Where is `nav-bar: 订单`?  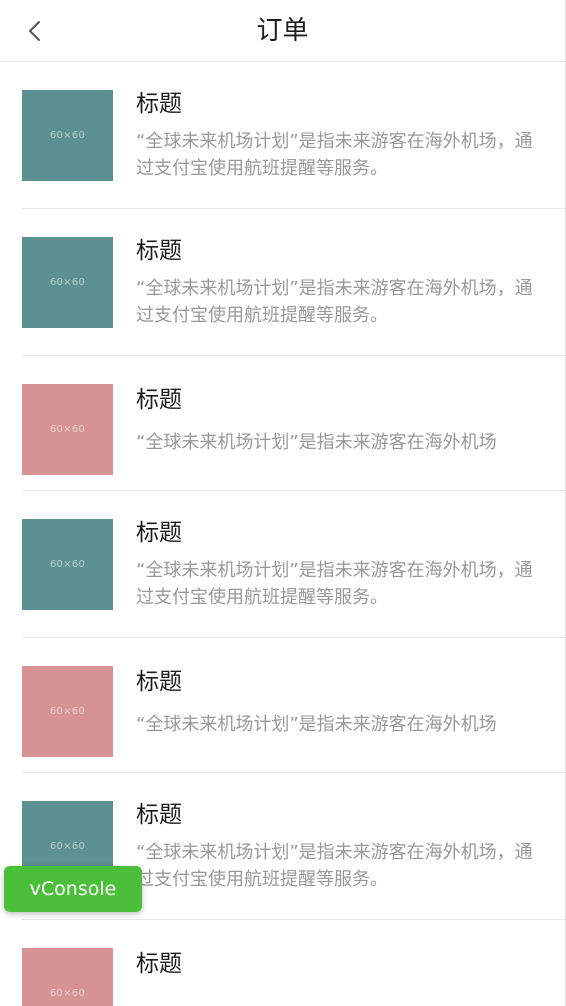
nav-bar: 订单 is located at coordinates (282, 31).